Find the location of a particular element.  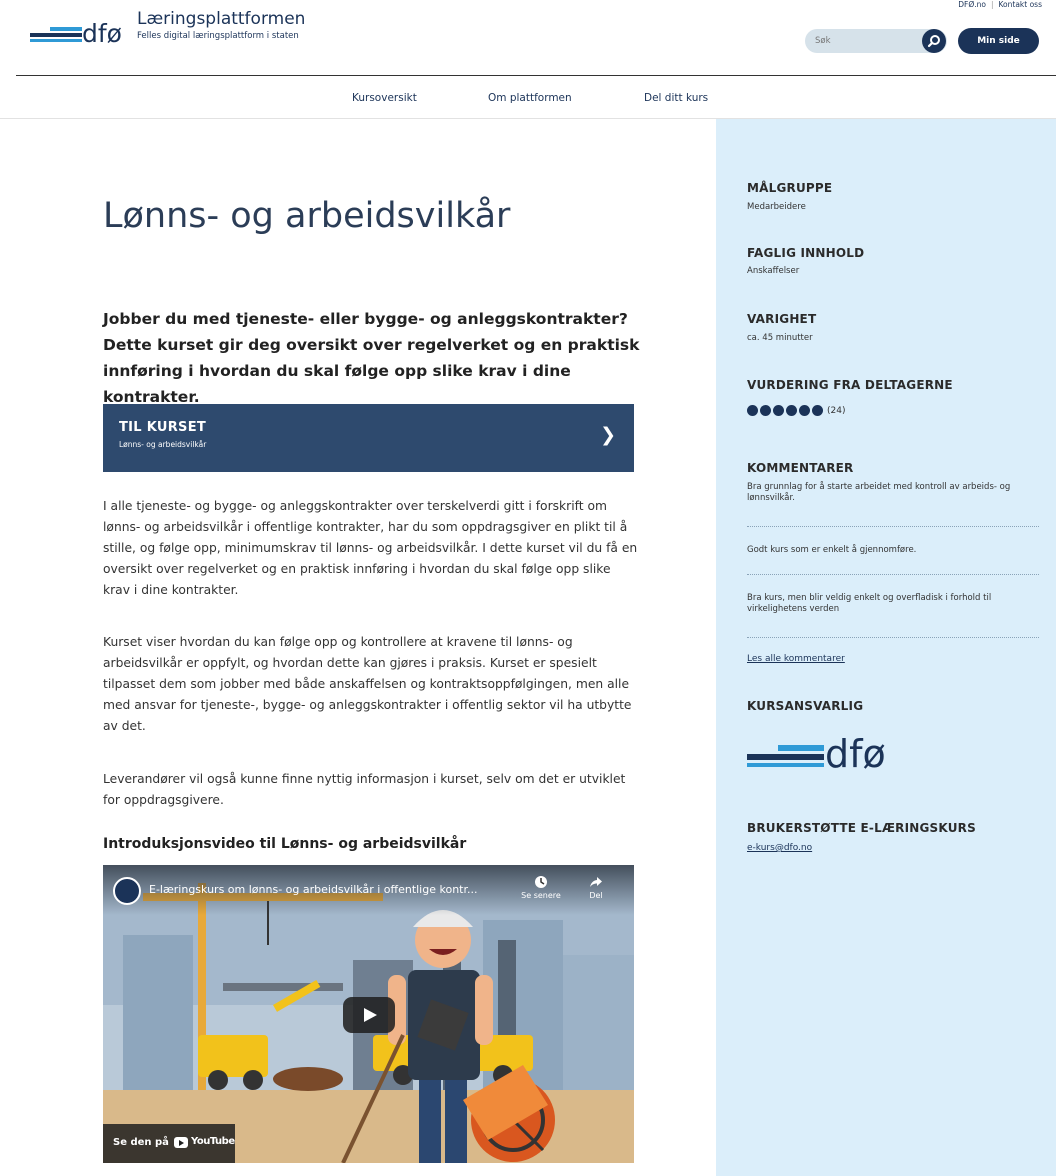

share-icon is located at coordinates (596, 882).